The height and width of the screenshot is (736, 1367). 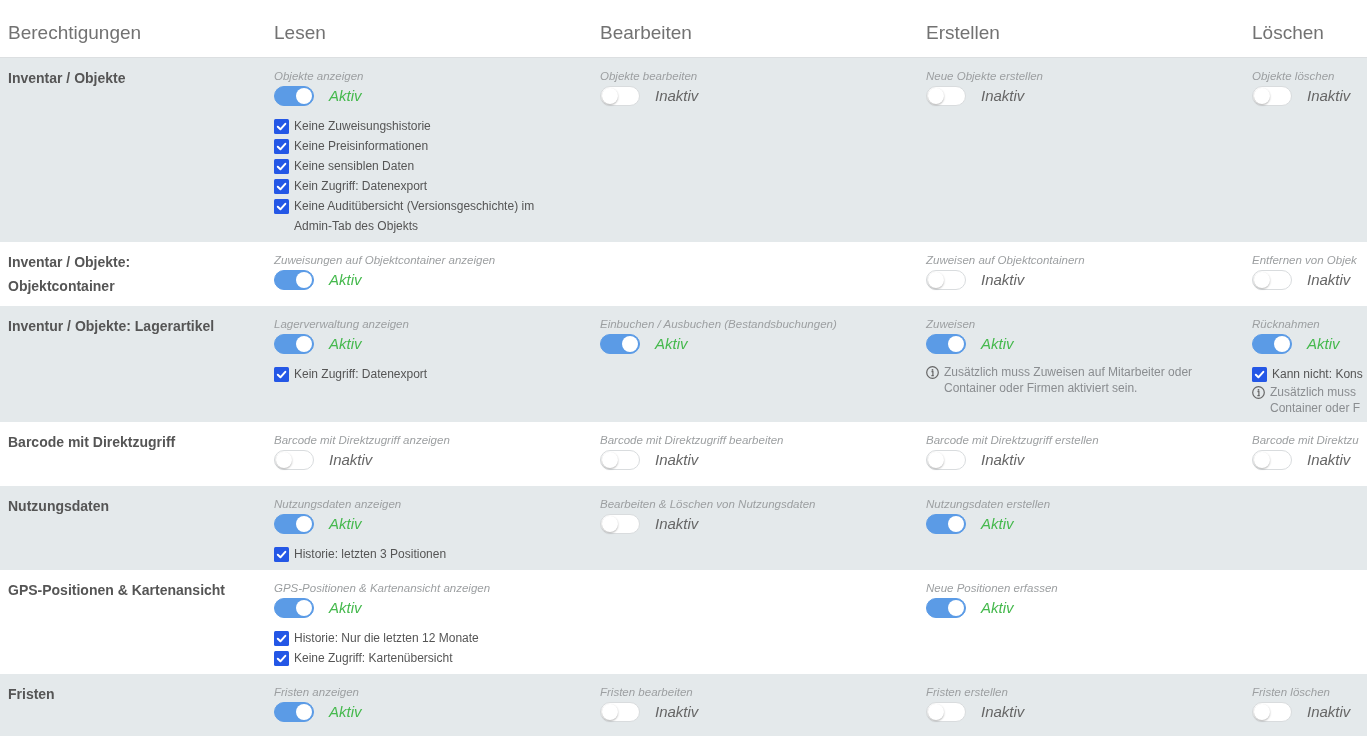 I want to click on checkbox-label: Keine Preisinformationen, so click(x=361, y=146).